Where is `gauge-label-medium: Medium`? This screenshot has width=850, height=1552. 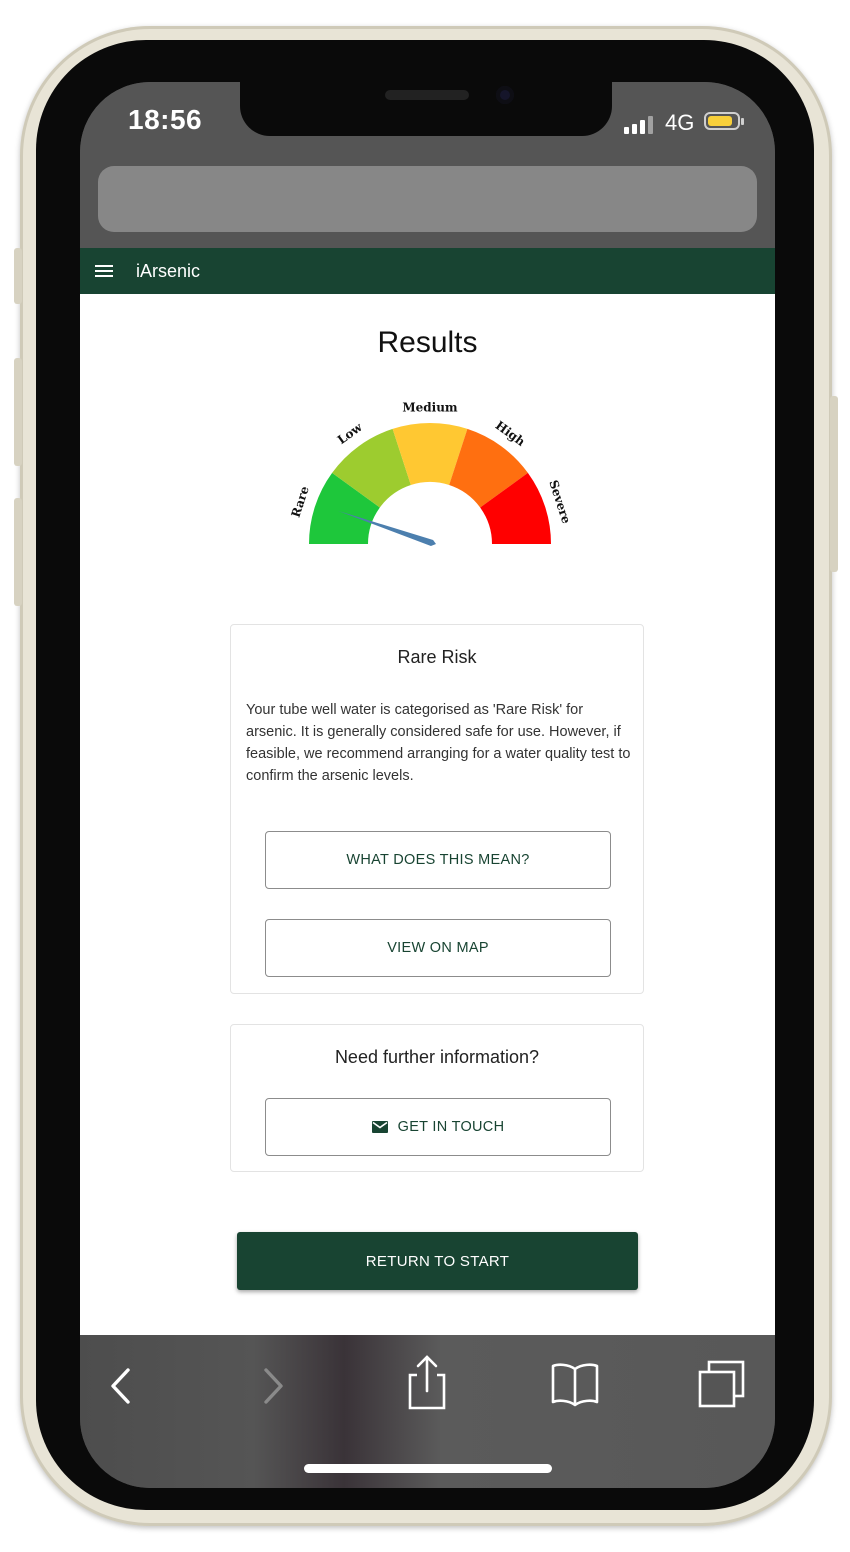
gauge-label-medium: Medium is located at coordinates (430, 408).